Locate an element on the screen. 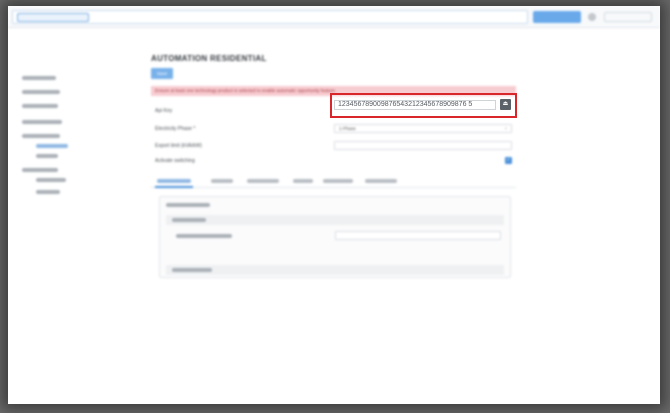 Image resolution: width=670 pixels, height=413 pixels. tab-bar is located at coordinates (333, 182).